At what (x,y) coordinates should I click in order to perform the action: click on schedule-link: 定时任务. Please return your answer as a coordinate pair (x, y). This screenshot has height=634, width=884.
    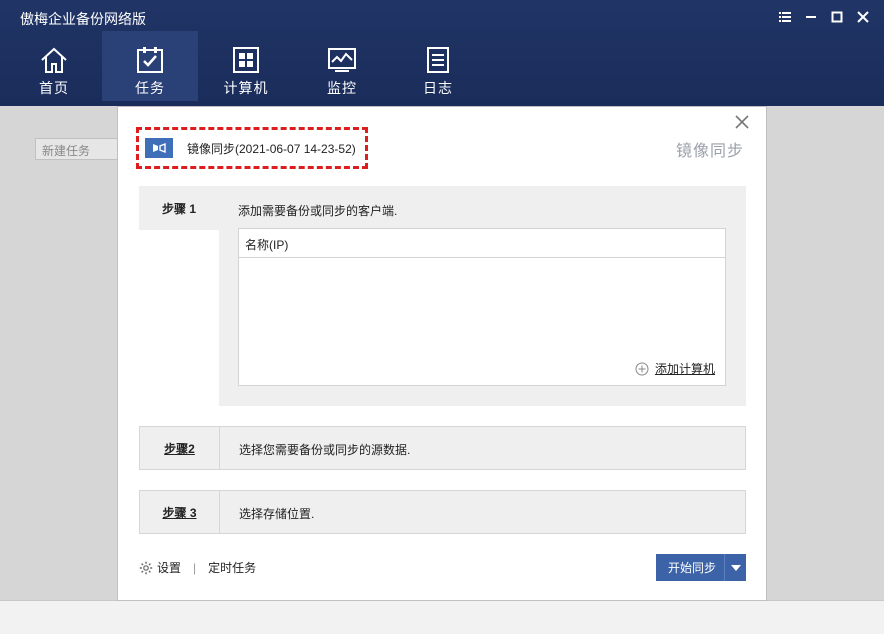
    Looking at the image, I should click on (232, 567).